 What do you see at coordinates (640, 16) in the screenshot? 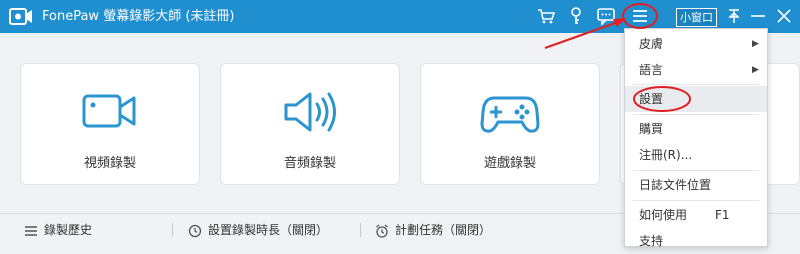
I see `menu-icon` at bounding box center [640, 16].